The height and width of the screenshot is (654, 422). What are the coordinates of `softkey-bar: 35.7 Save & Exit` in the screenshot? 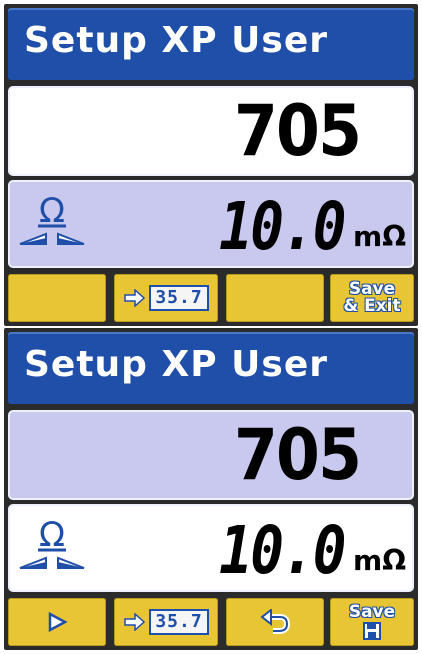 It's located at (211, 300).